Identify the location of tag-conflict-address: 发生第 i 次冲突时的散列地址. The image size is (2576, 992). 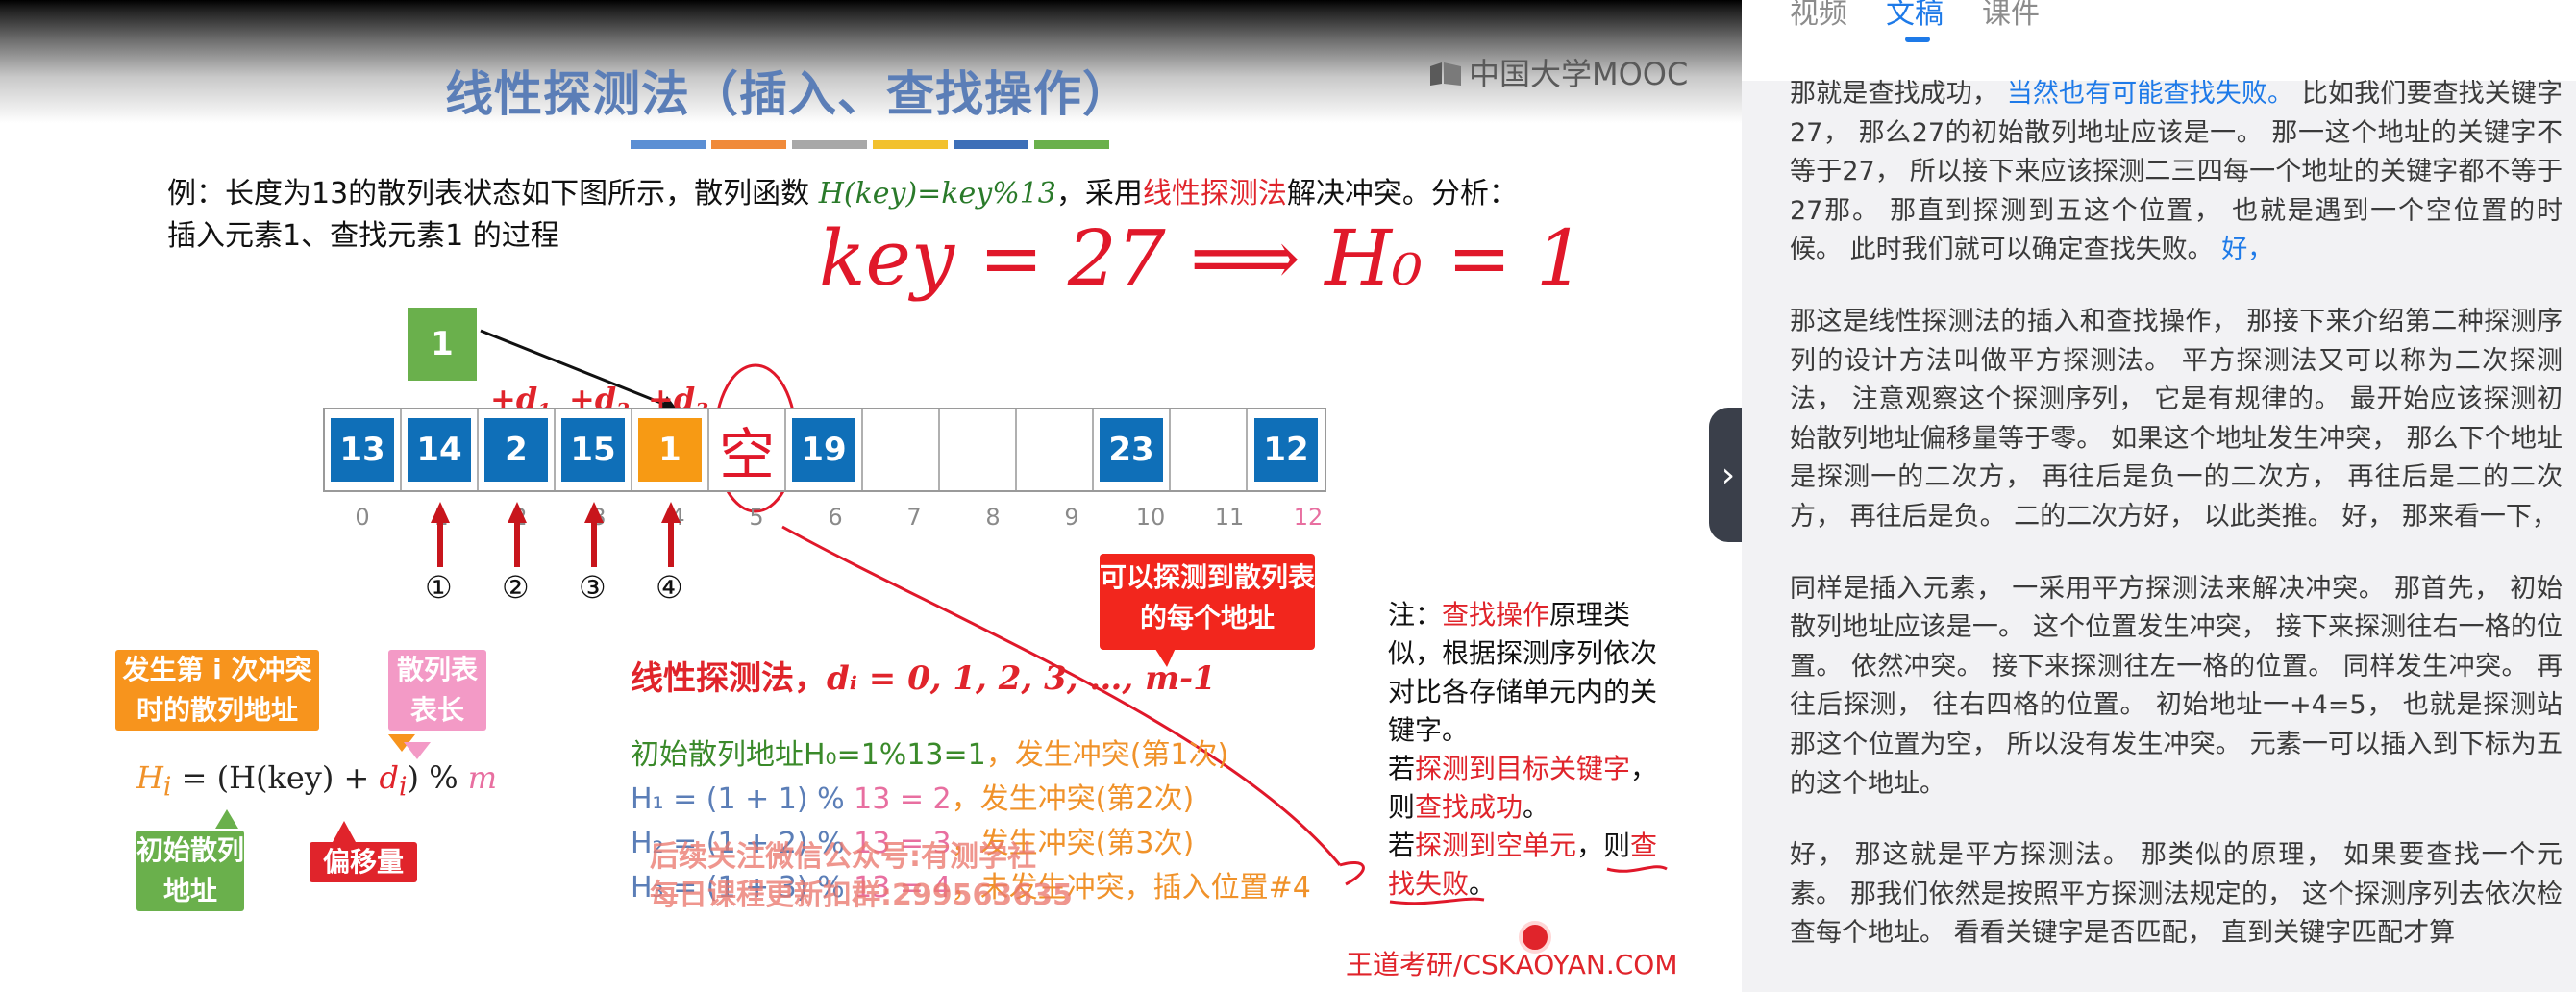
(217, 691).